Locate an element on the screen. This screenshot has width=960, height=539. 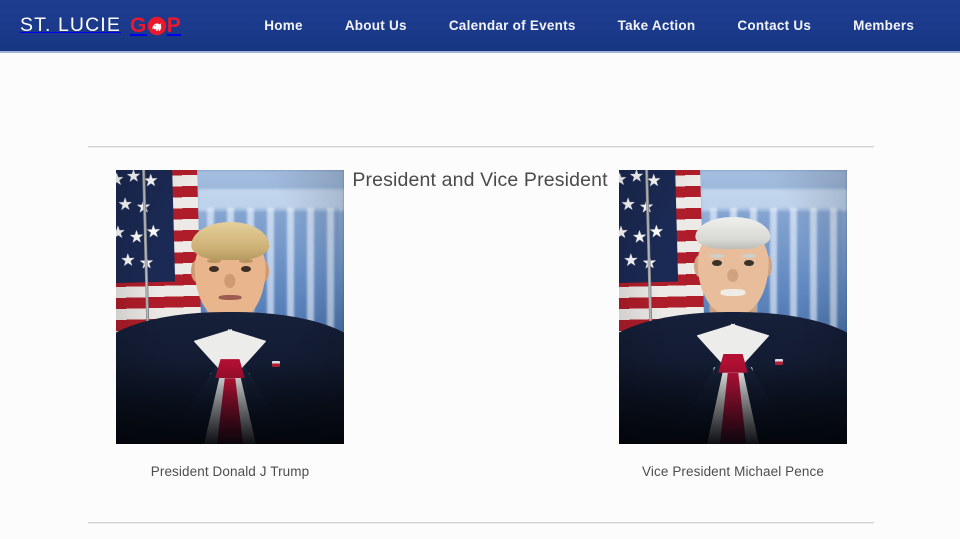
portrait-card-president: ★ ★ ★ ★ ★ ★ ★ ★ ★ ★ is located at coordinates (230, 326).